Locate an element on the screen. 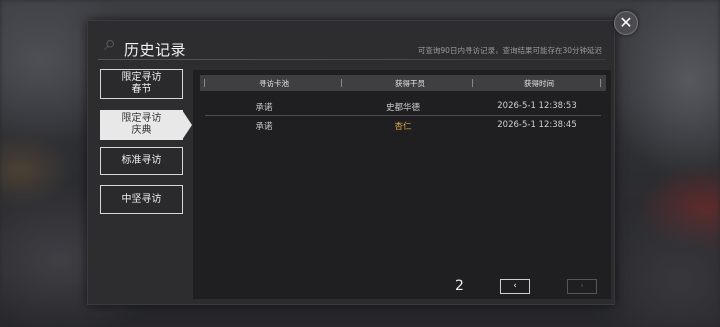 This screenshot has width=720, height=327. cell-operator: 杏仁 is located at coordinates (403, 127).